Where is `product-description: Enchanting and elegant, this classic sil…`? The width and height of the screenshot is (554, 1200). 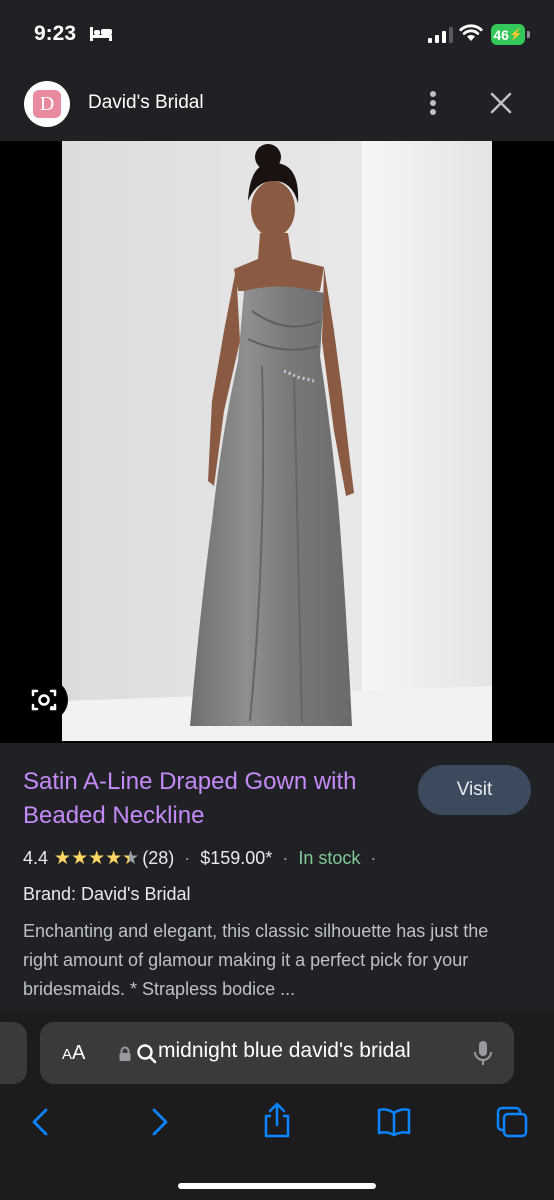 product-description: Enchanting and elegant, this classic sil… is located at coordinates (256, 960).